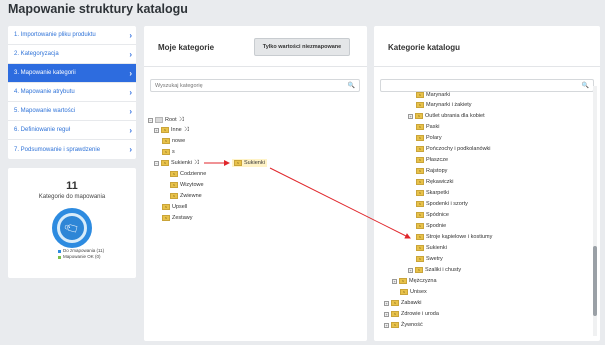 The width and height of the screenshot is (605, 345). What do you see at coordinates (429, 138) in the screenshot?
I see `catalog-node: s Polary` at bounding box center [429, 138].